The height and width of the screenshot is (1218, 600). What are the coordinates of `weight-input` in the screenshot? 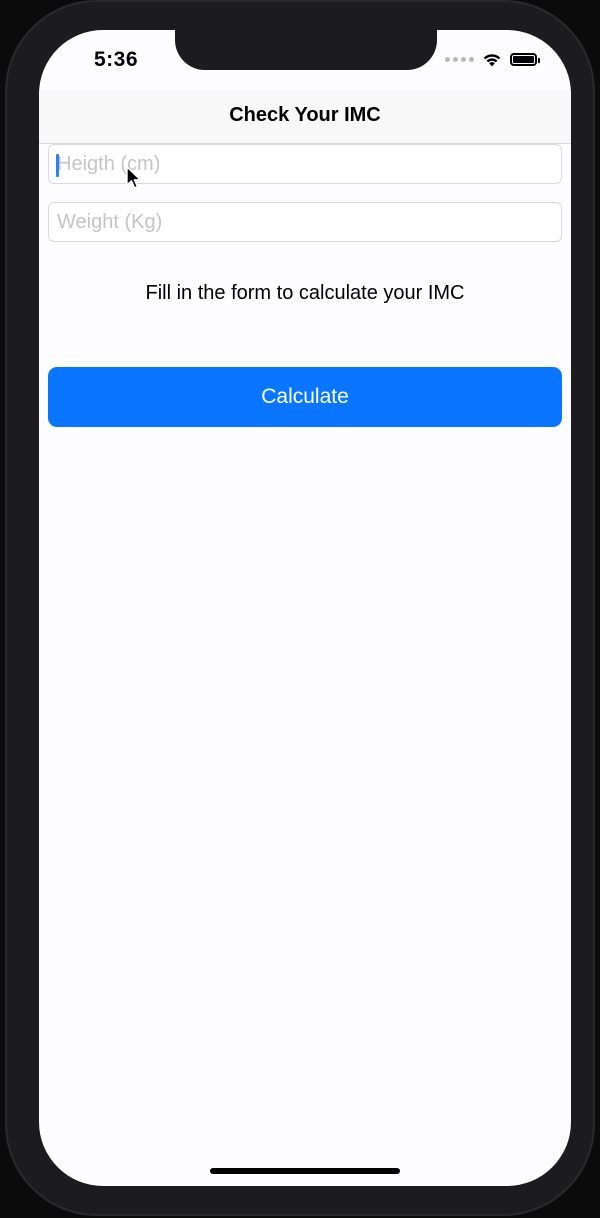 It's located at (305, 222).